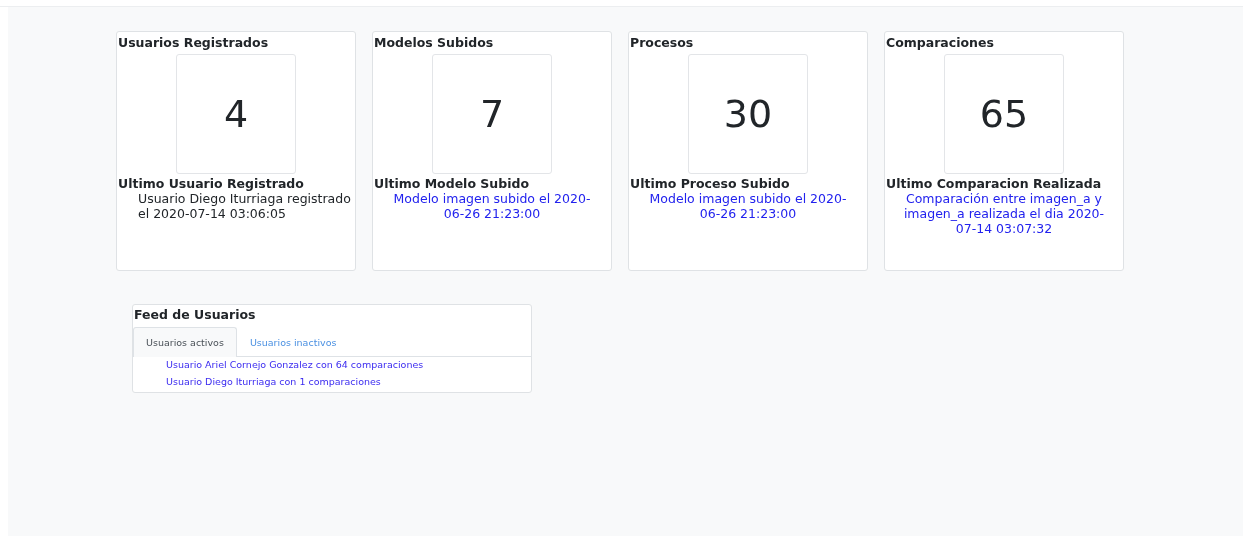  I want to click on user-link: Usuario Ariel Cornejo Gonzalez con 64 comparaciones, so click(332, 365).